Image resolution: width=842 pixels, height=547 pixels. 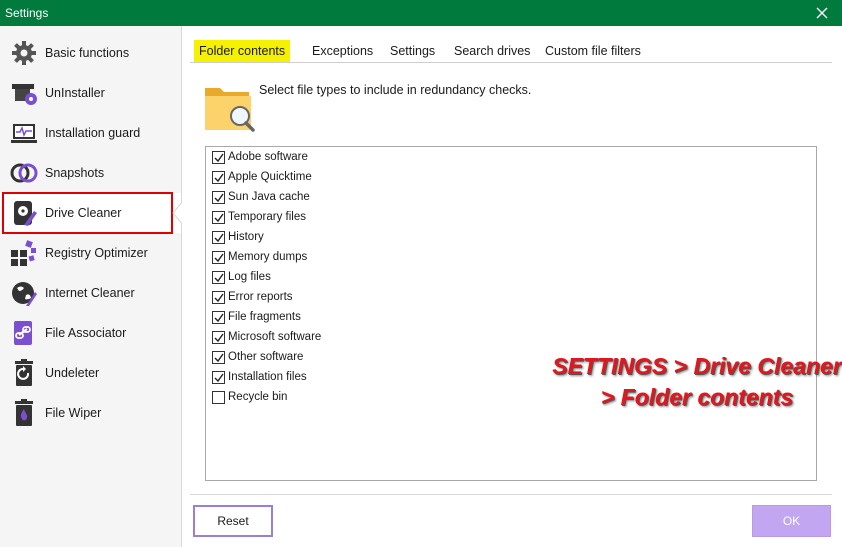 I want to click on checkbox-label: Microsoft software, so click(x=275, y=337).